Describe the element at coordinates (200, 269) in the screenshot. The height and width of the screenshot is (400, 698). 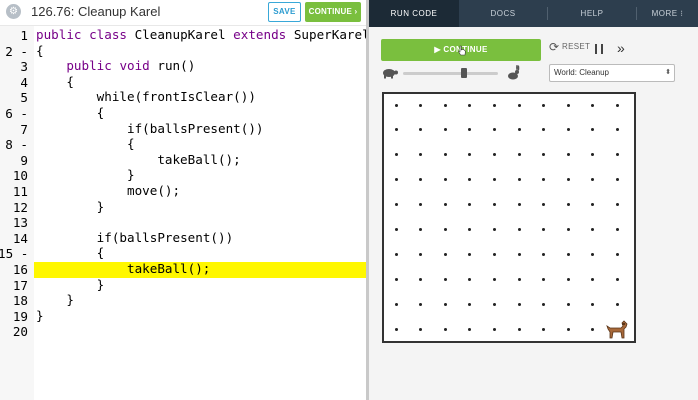
I see `highlighted-code-line: takeBall();` at that location.